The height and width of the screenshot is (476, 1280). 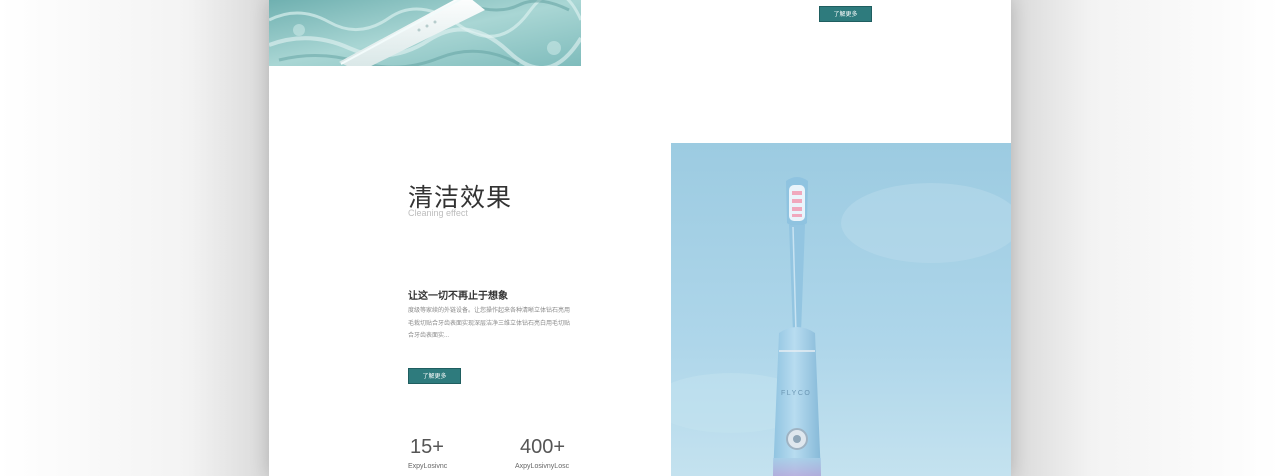 What do you see at coordinates (434, 376) in the screenshot?
I see `learn-more-button: 了解更多` at bounding box center [434, 376].